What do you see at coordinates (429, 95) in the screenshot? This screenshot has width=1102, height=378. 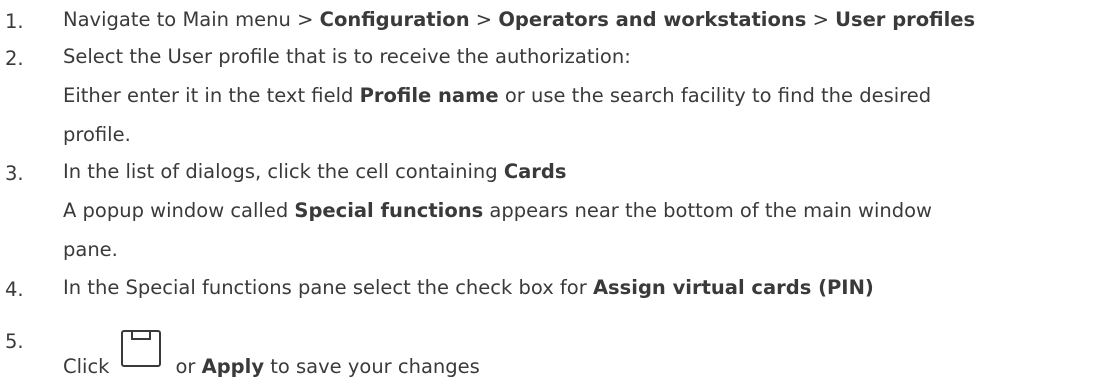 I see `field-profile-name: Profile name` at bounding box center [429, 95].